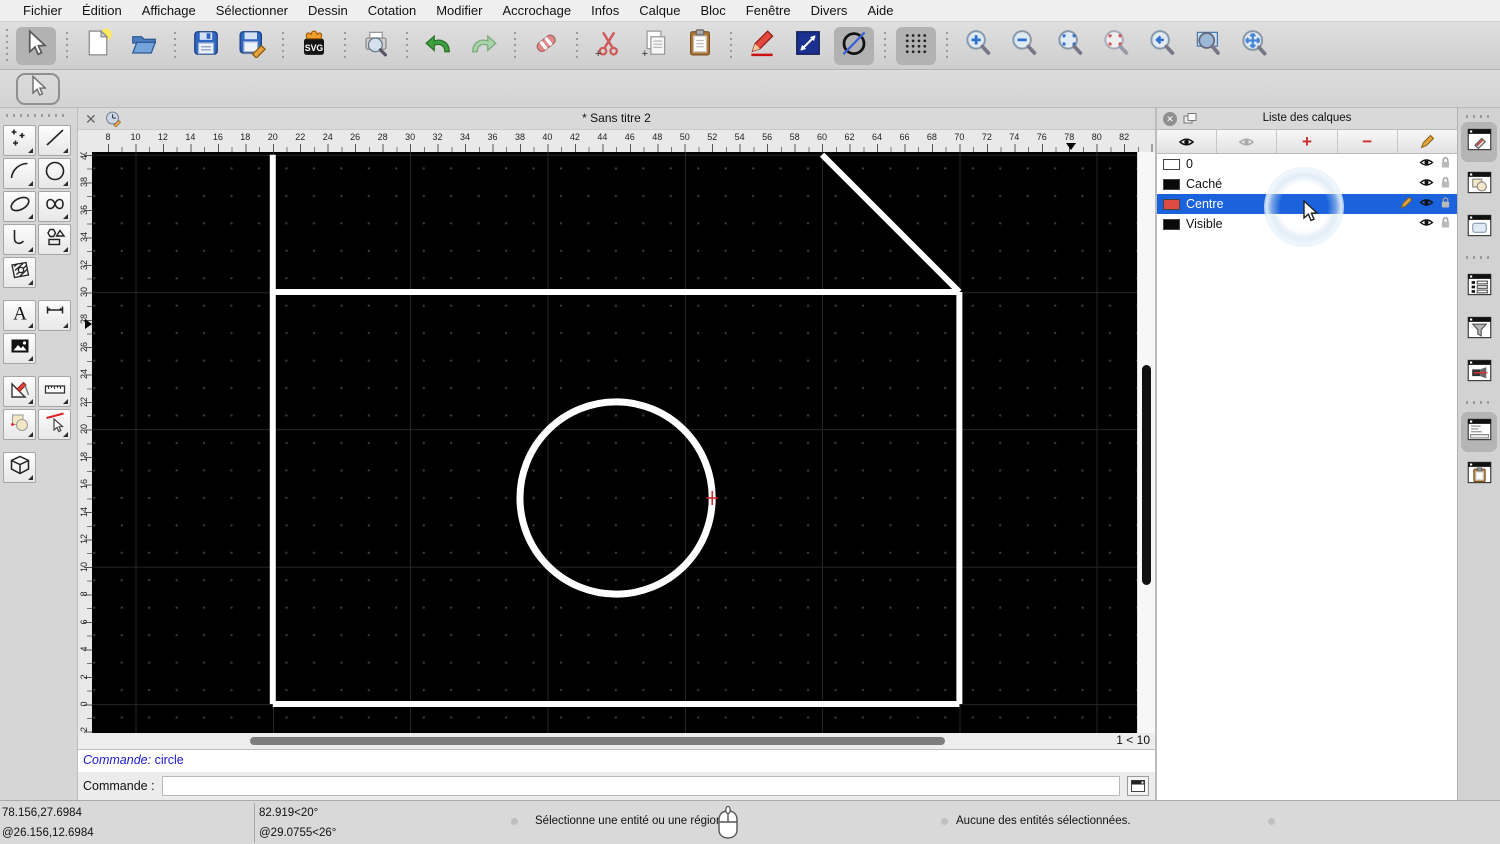 The image size is (1500, 844). Describe the element at coordinates (144, 46) in the screenshot. I see `open-document-button` at that location.